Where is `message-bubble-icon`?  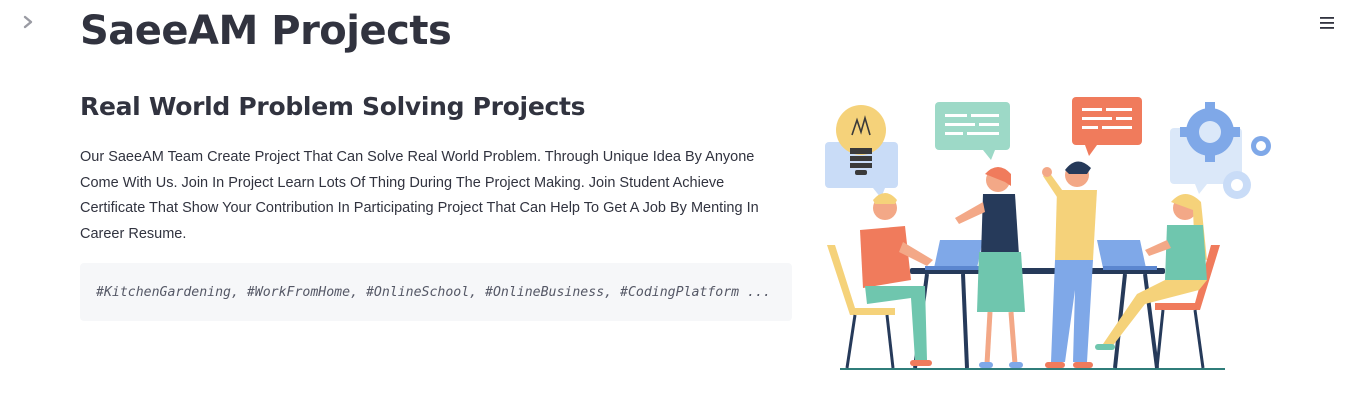
message-bubble-icon is located at coordinates (1107, 126).